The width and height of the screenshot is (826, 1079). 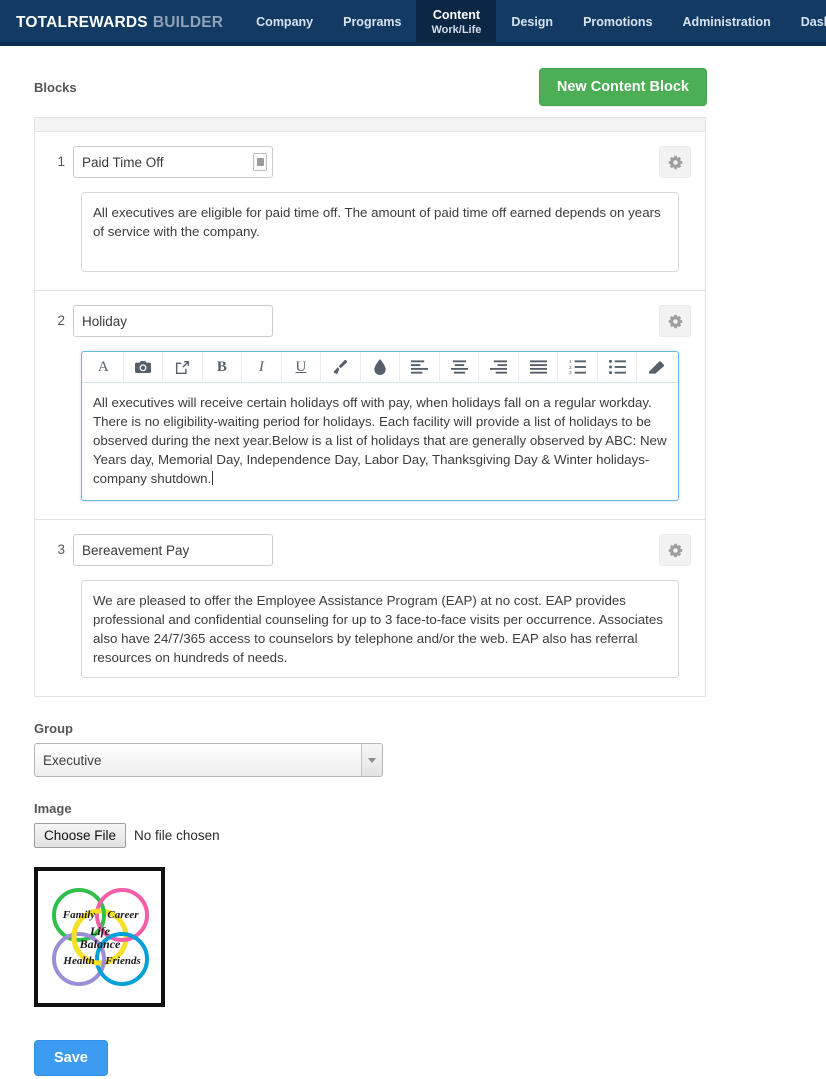 I want to click on nav-label: Dashboard, so click(x=813, y=22).